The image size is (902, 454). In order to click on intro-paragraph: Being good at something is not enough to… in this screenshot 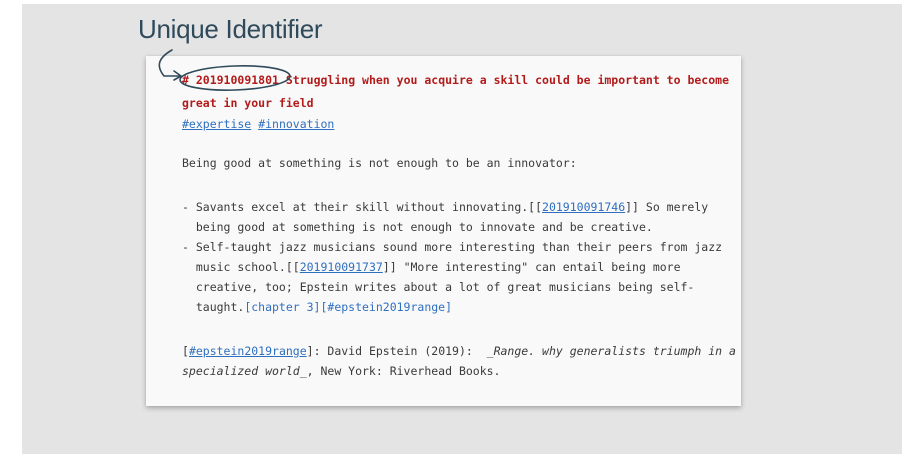, I will do `click(379, 163)`.